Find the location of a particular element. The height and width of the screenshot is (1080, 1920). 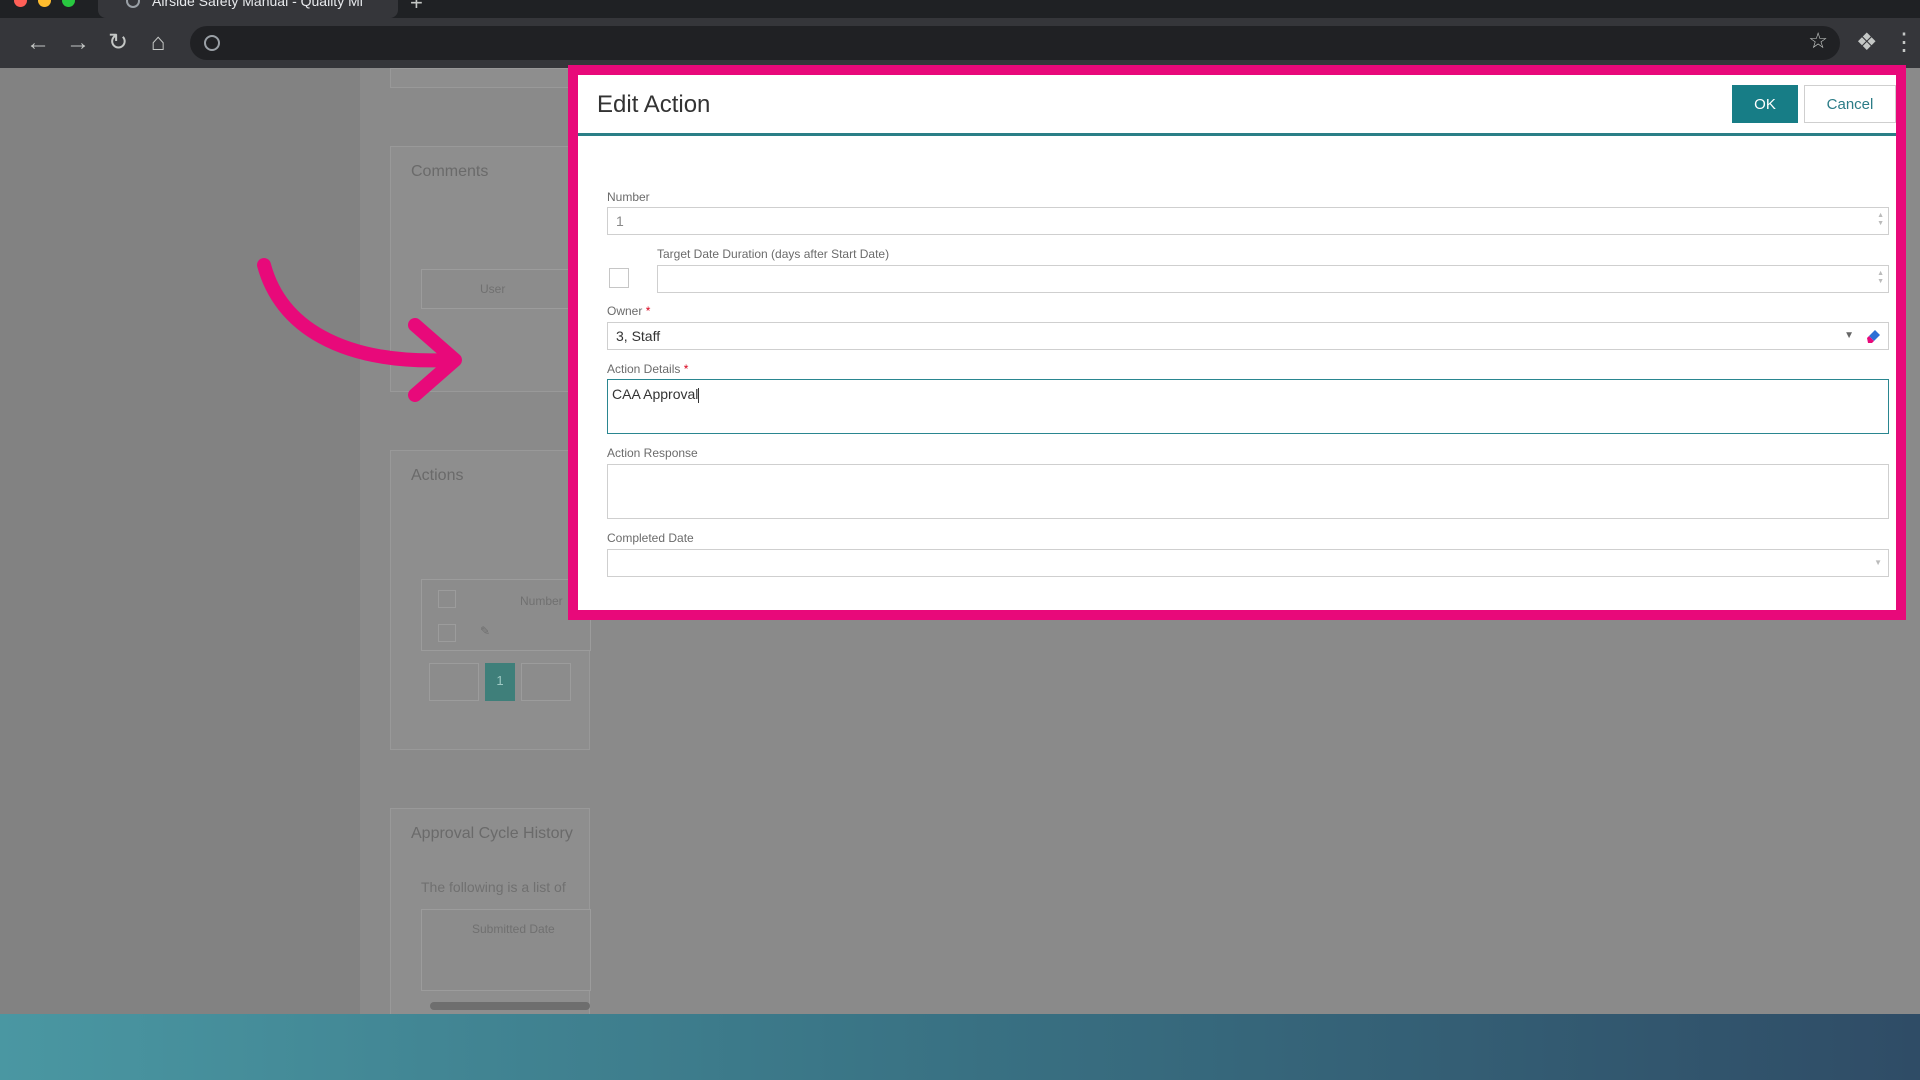

owner-label: Owner * is located at coordinates (628, 311).